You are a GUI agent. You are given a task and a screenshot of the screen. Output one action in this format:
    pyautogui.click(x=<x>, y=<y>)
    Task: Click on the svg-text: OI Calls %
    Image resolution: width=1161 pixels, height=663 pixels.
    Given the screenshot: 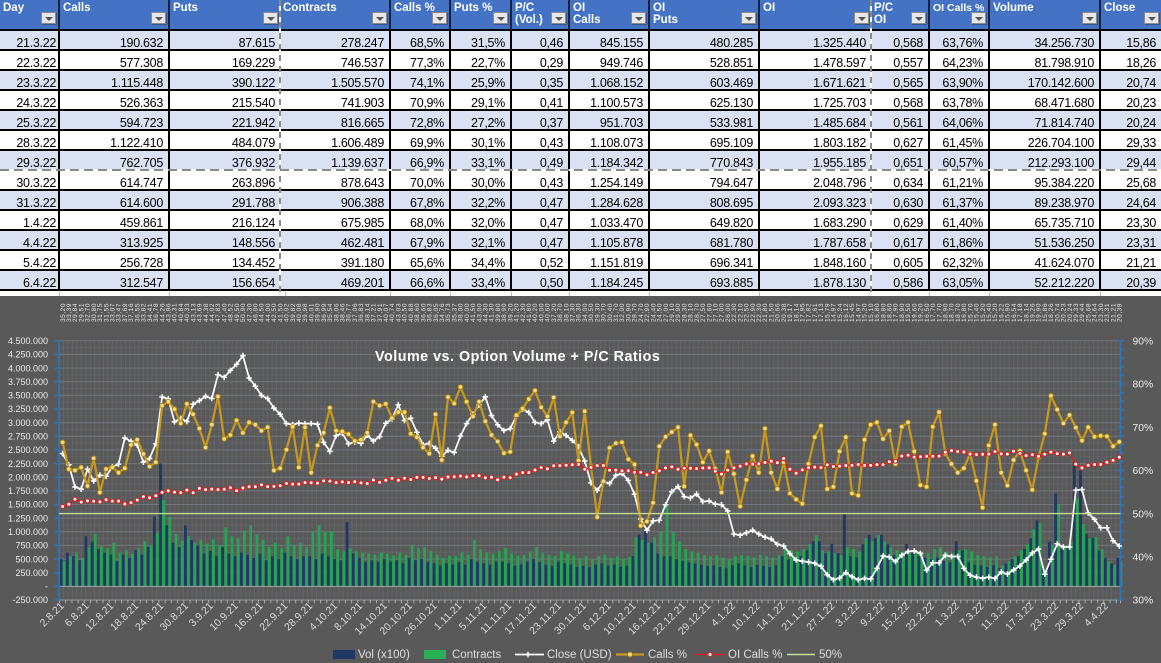 What is the action you would take?
    pyautogui.click(x=755, y=655)
    